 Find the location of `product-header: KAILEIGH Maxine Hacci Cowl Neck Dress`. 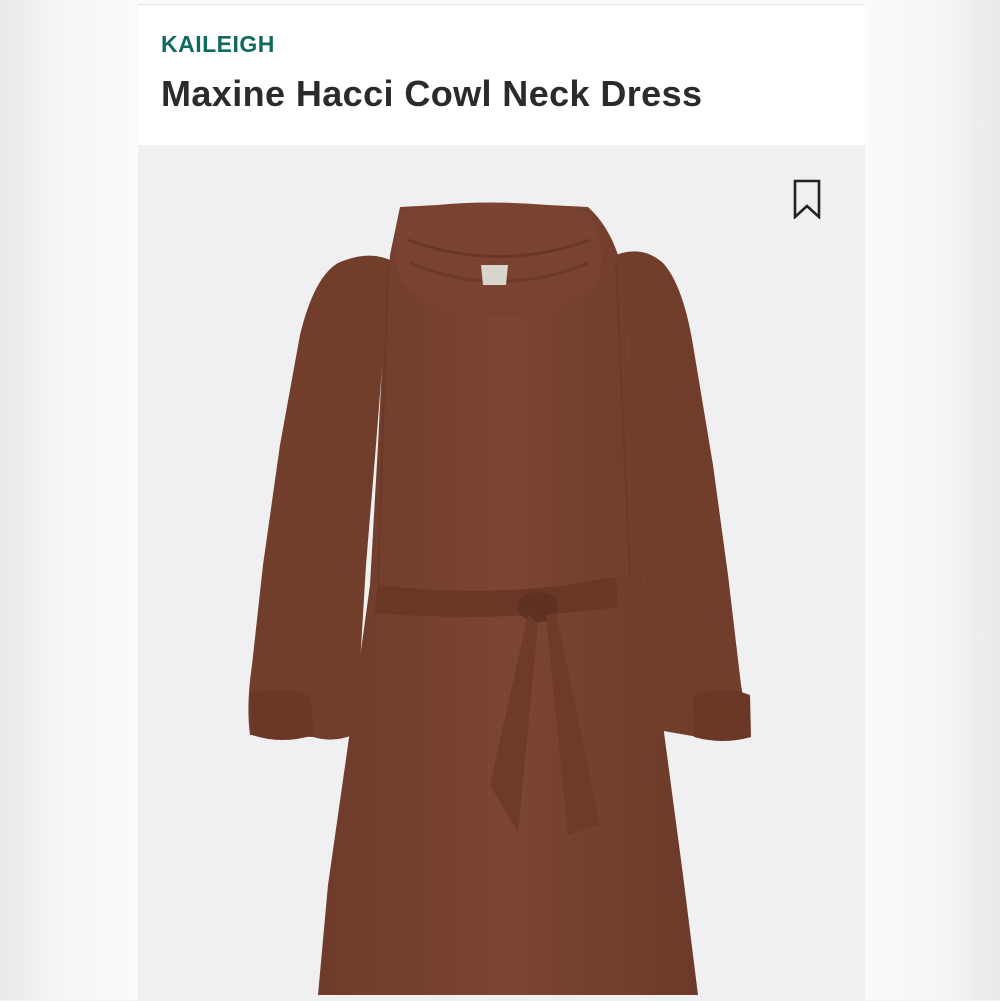

product-header: KAILEIGH Maxine Hacci Cowl Neck Dress is located at coordinates (501, 75).